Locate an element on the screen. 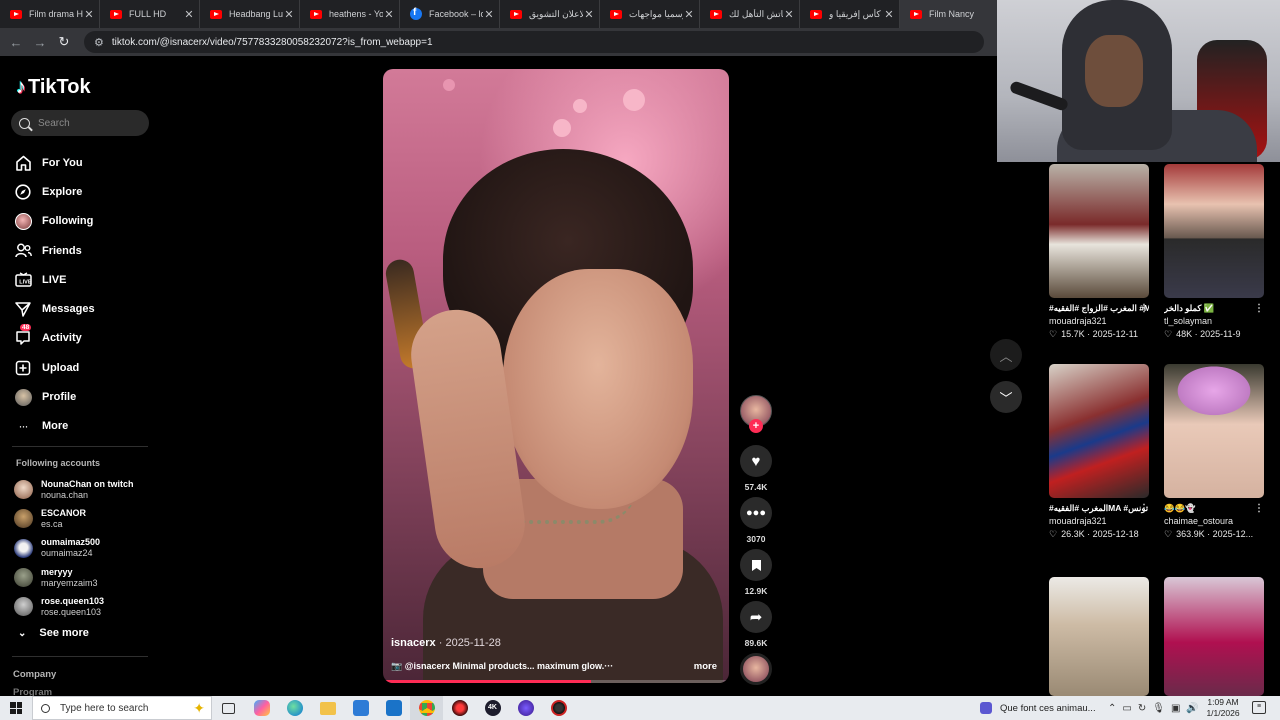  video-username: tl_solayman is located at coordinates (1214, 321).